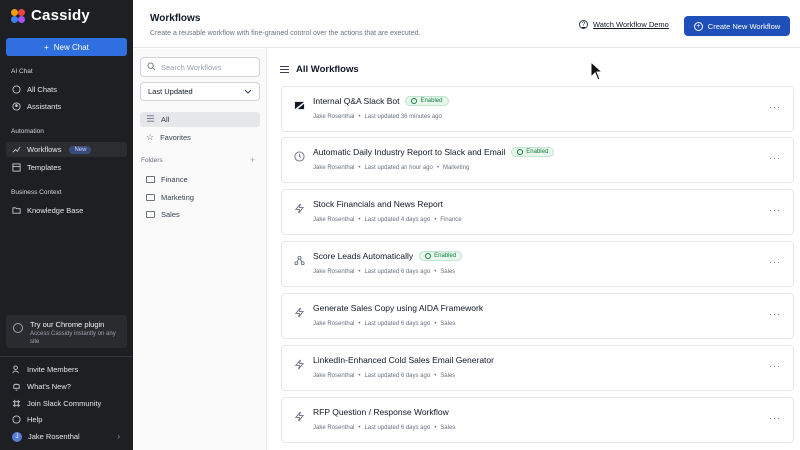 The height and width of the screenshot is (450, 800). Describe the element at coordinates (18, 328) in the screenshot. I see `chrome-icon` at that location.